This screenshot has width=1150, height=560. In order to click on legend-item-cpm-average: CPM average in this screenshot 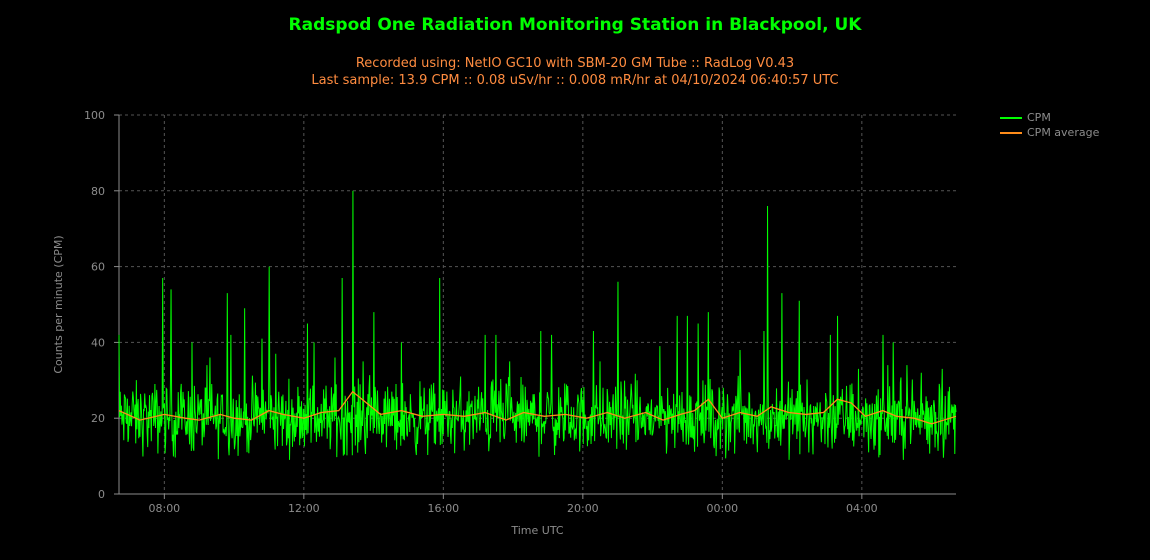, I will do `click(1049, 132)`.